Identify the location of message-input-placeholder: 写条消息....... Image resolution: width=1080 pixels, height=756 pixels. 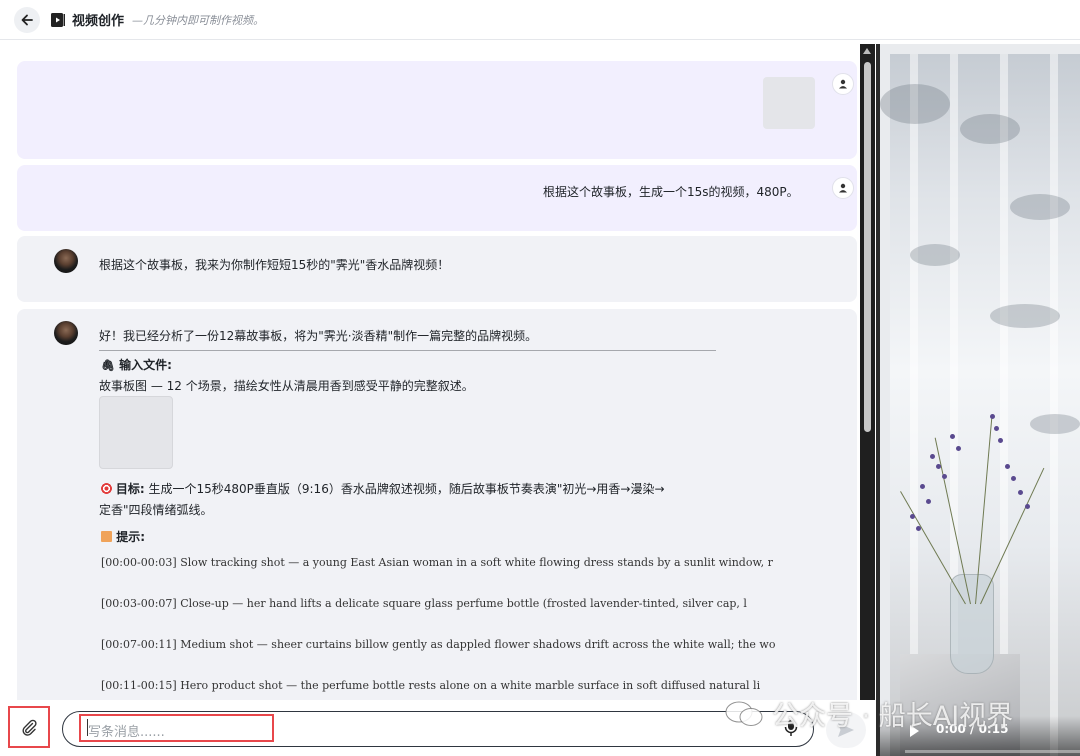
(126, 730).